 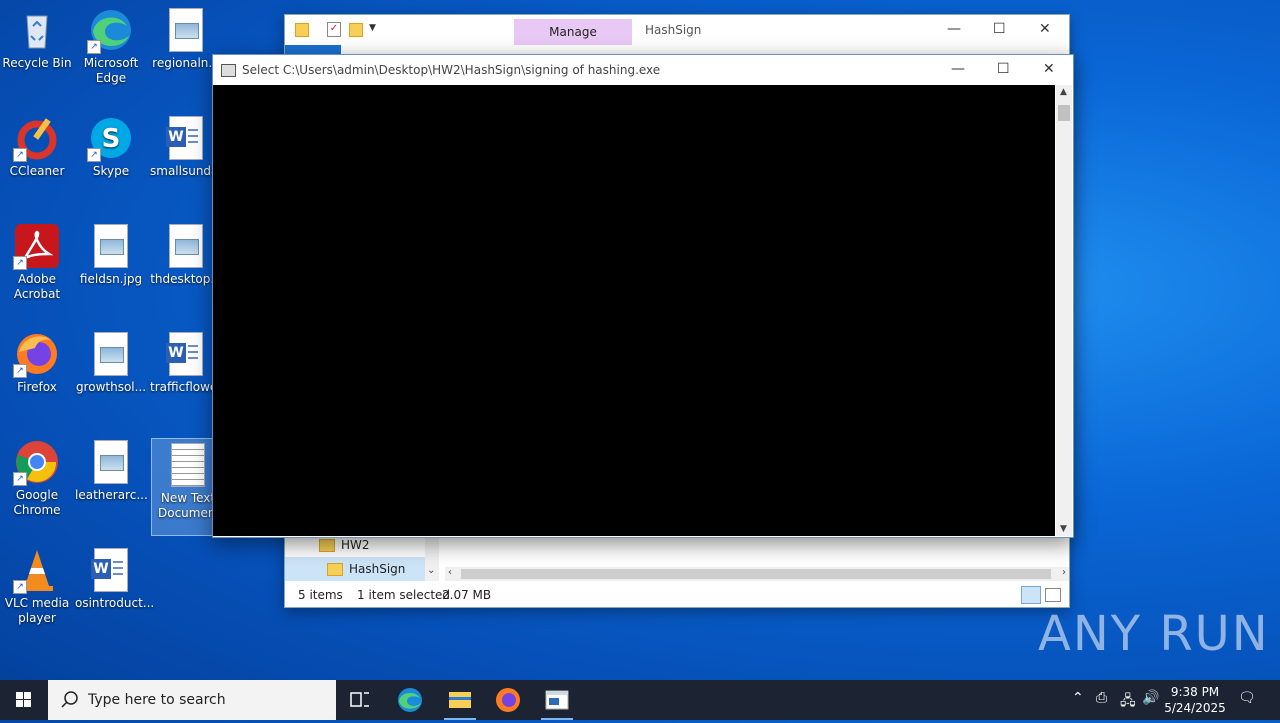 I want to click on skype-icon: S ↗, so click(x=110, y=139).